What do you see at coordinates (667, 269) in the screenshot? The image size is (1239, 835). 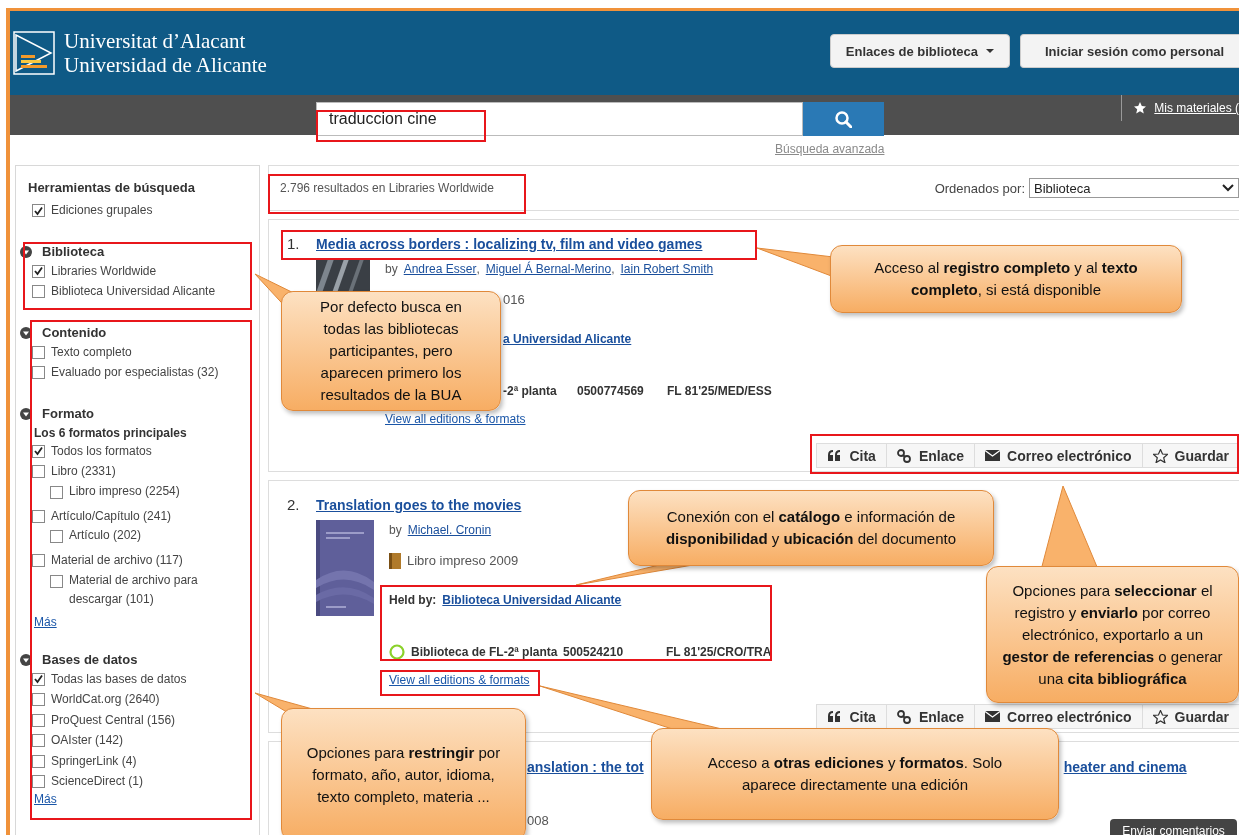 I see `author-link: Iain Robert Smith` at bounding box center [667, 269].